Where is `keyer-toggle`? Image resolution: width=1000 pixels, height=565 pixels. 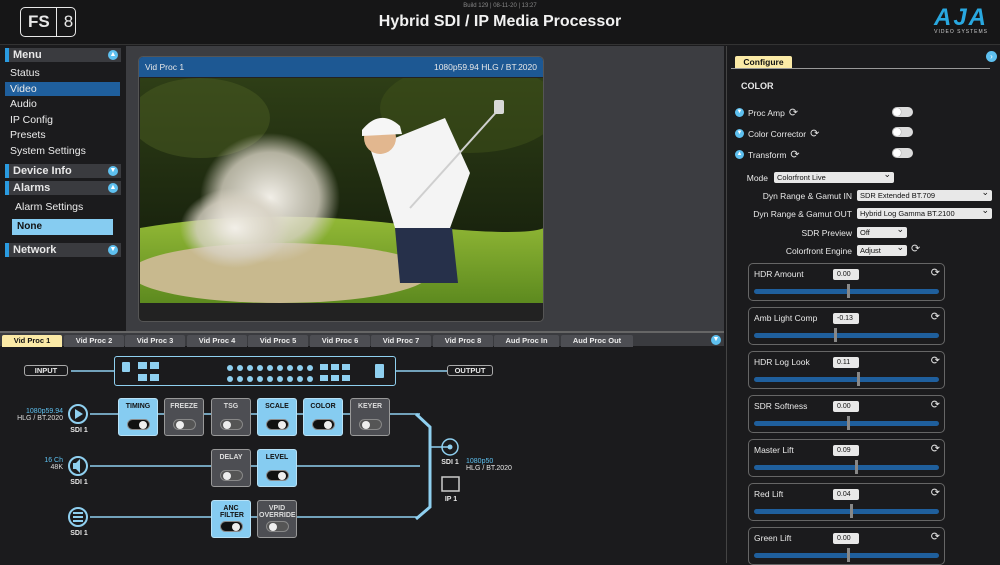 keyer-toggle is located at coordinates (370, 424).